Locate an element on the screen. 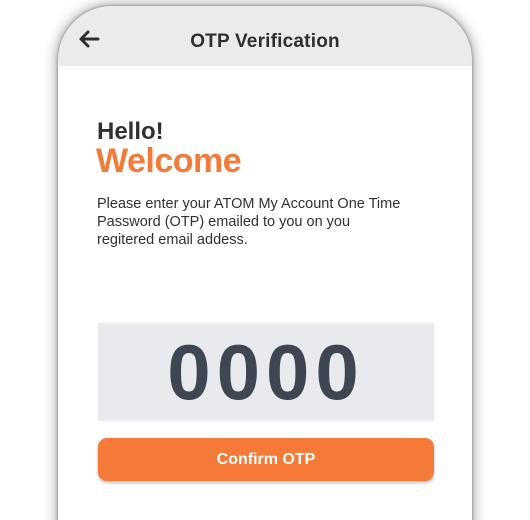 The height and width of the screenshot is (520, 530). app-header: OTP Verification is located at coordinates (265, 36).